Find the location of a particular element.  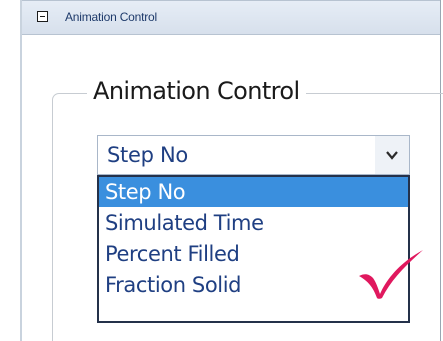

collapse-minus-icon is located at coordinates (42, 16).